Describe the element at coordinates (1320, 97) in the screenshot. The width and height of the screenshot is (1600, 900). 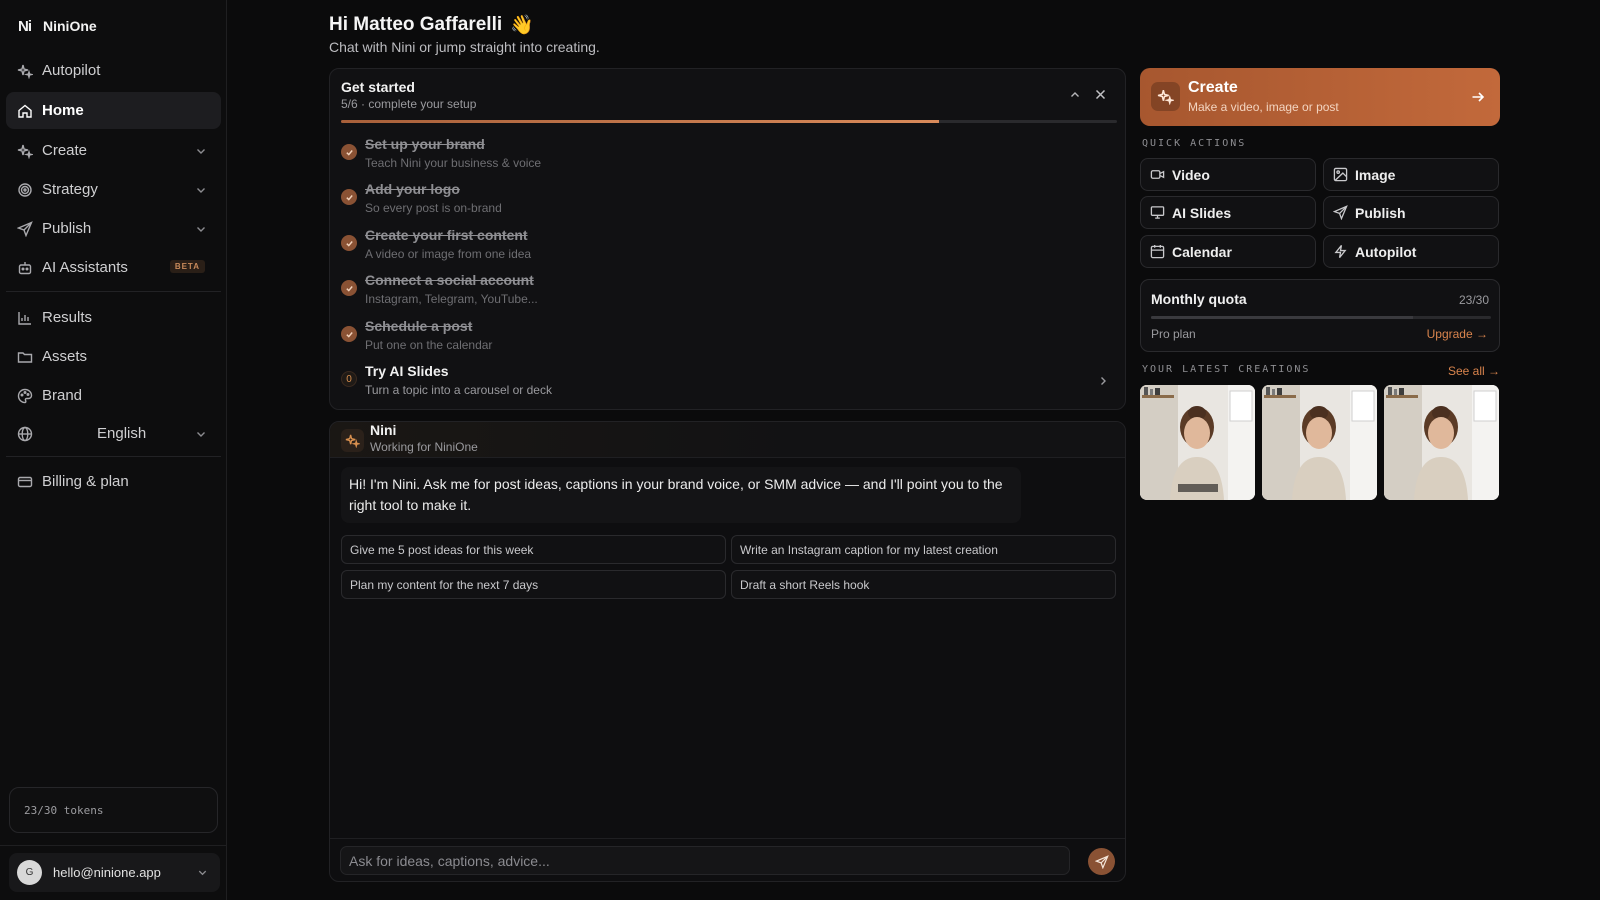
I see `create-button: Create Make a video, image or post` at that location.